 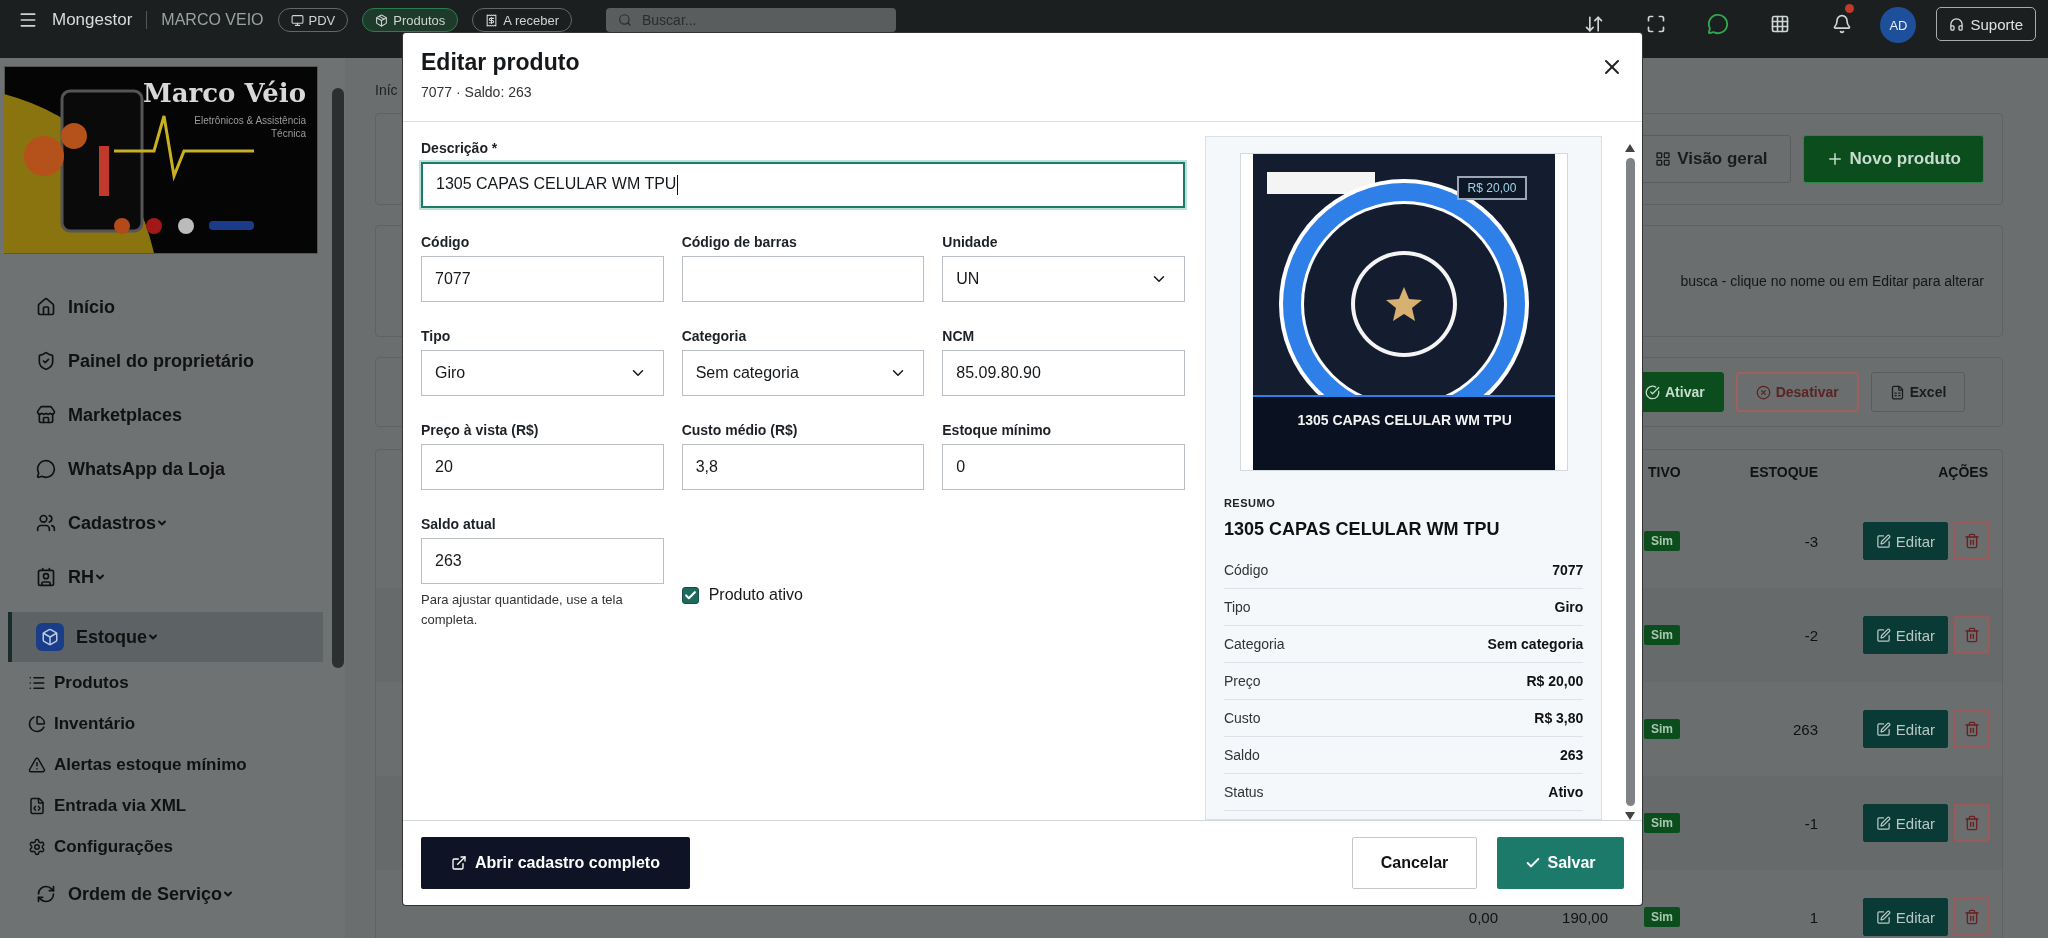 What do you see at coordinates (436, 337) in the screenshot?
I see `field-label: Tipo` at bounding box center [436, 337].